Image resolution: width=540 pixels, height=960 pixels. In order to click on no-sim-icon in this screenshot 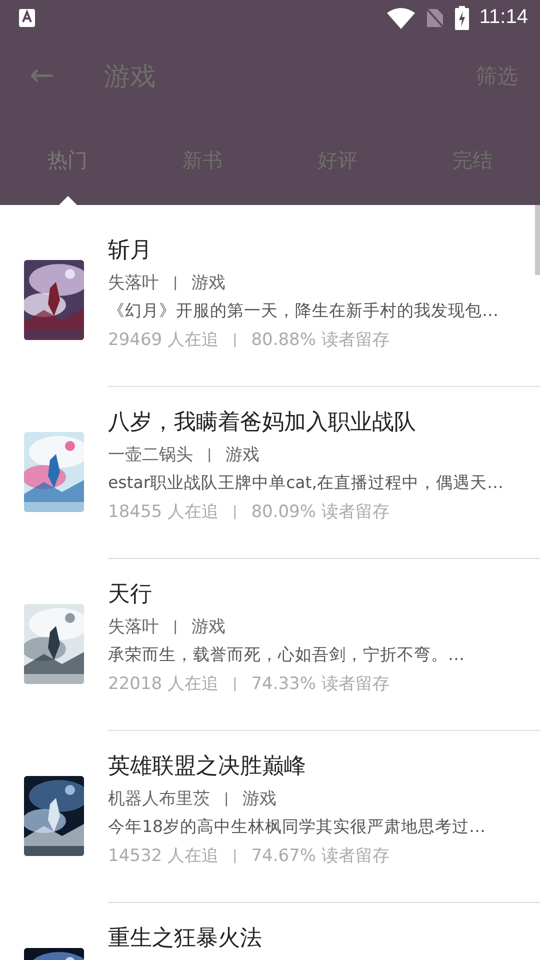, I will do `click(435, 17)`.